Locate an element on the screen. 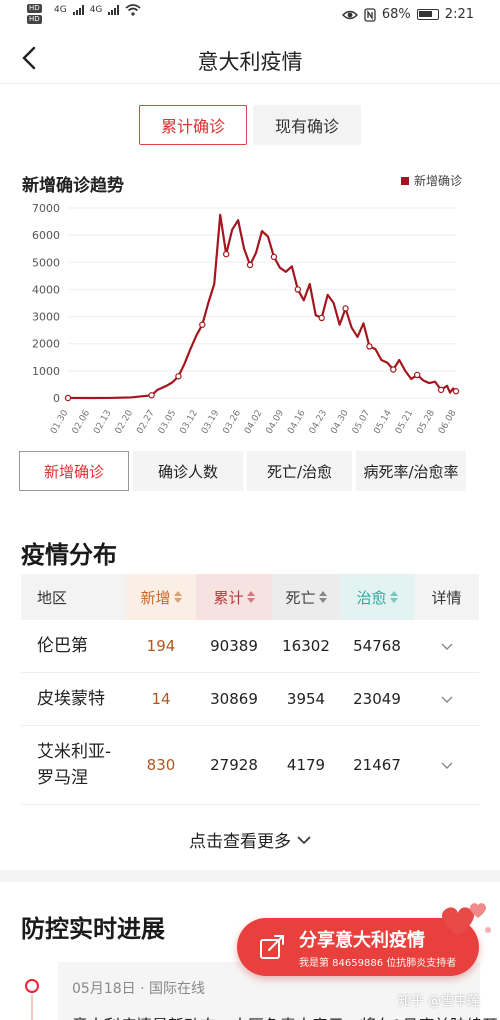 The width and height of the screenshot is (500, 1020). hd-label-1: HD is located at coordinates (34, 8).